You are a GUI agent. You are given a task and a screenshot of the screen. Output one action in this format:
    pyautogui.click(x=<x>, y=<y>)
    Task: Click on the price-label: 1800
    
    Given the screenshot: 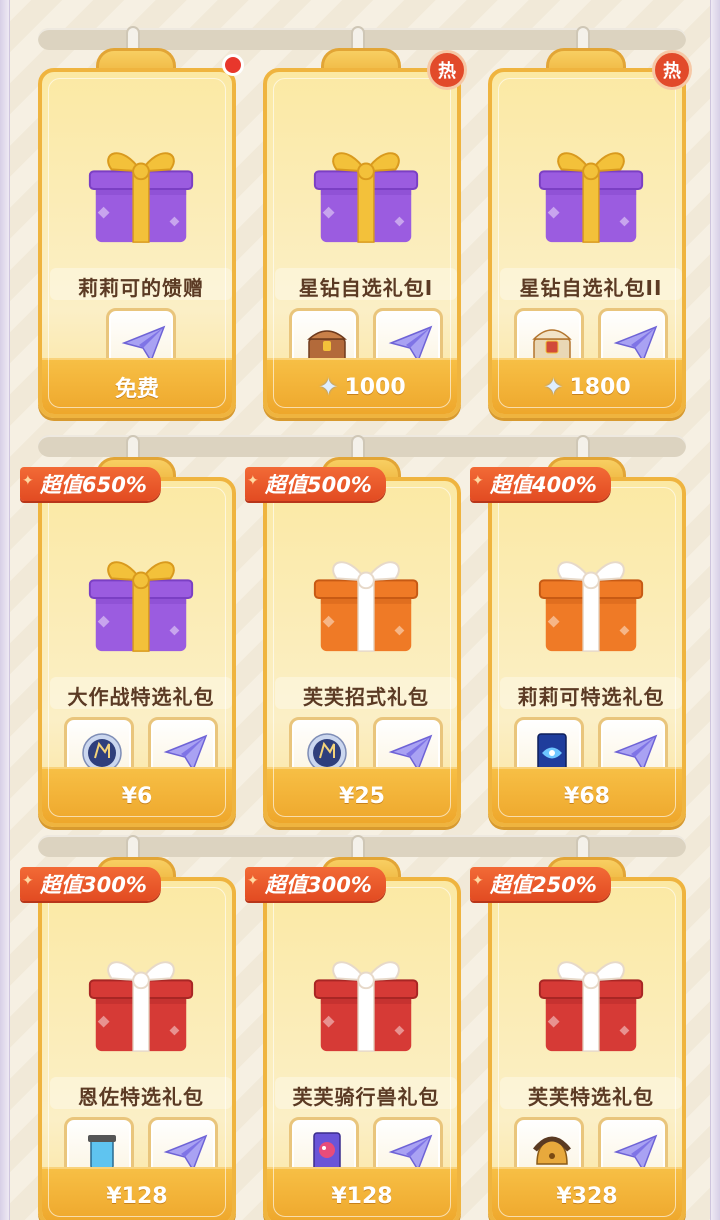 What is the action you would take?
    pyautogui.click(x=600, y=387)
    